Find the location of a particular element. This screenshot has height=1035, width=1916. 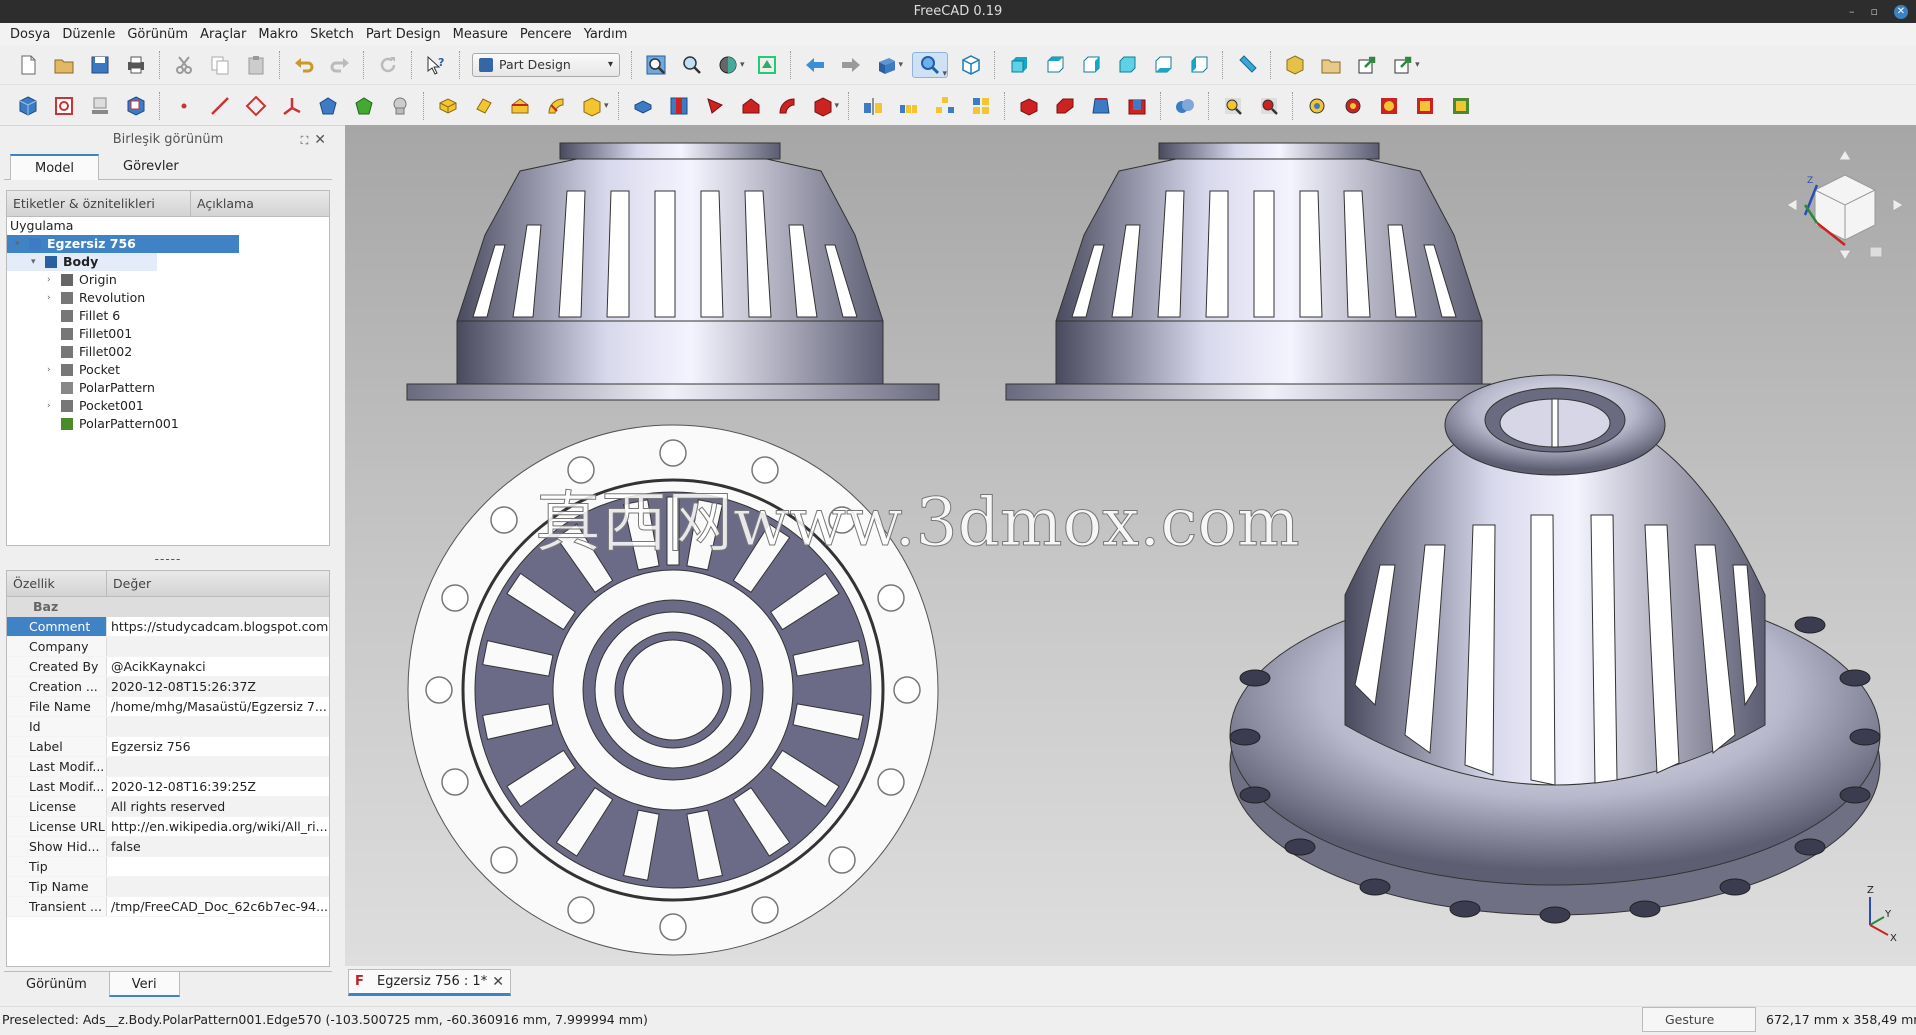

property-row: Last Modif... 2020-12-08T16:39:25Z is located at coordinates (168, 787).